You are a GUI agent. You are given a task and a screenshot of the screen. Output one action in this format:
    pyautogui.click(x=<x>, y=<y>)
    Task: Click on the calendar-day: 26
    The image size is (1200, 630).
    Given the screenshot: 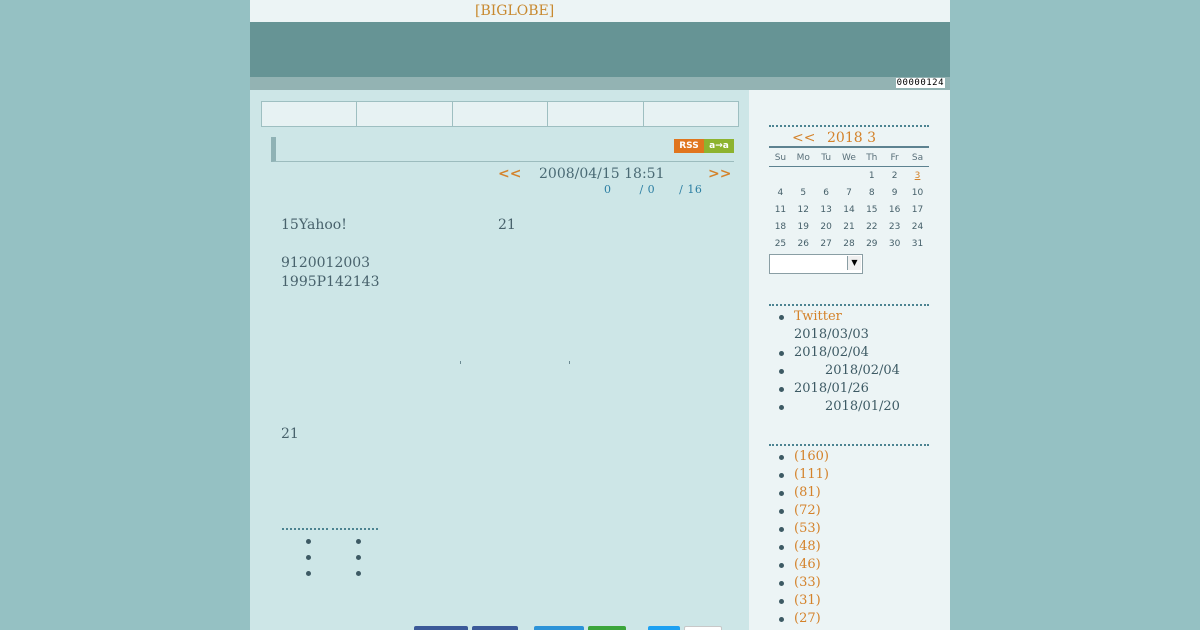 What is the action you would take?
    pyautogui.click(x=803, y=243)
    